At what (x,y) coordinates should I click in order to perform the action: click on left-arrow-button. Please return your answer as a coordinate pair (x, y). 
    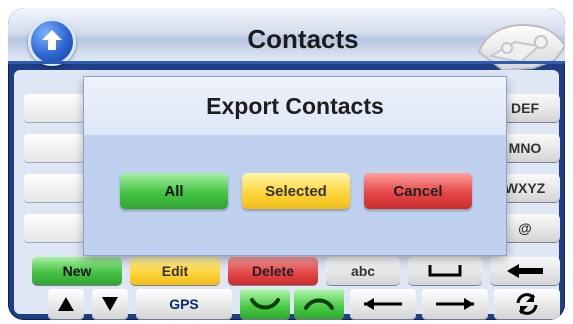
    Looking at the image, I should click on (383, 304).